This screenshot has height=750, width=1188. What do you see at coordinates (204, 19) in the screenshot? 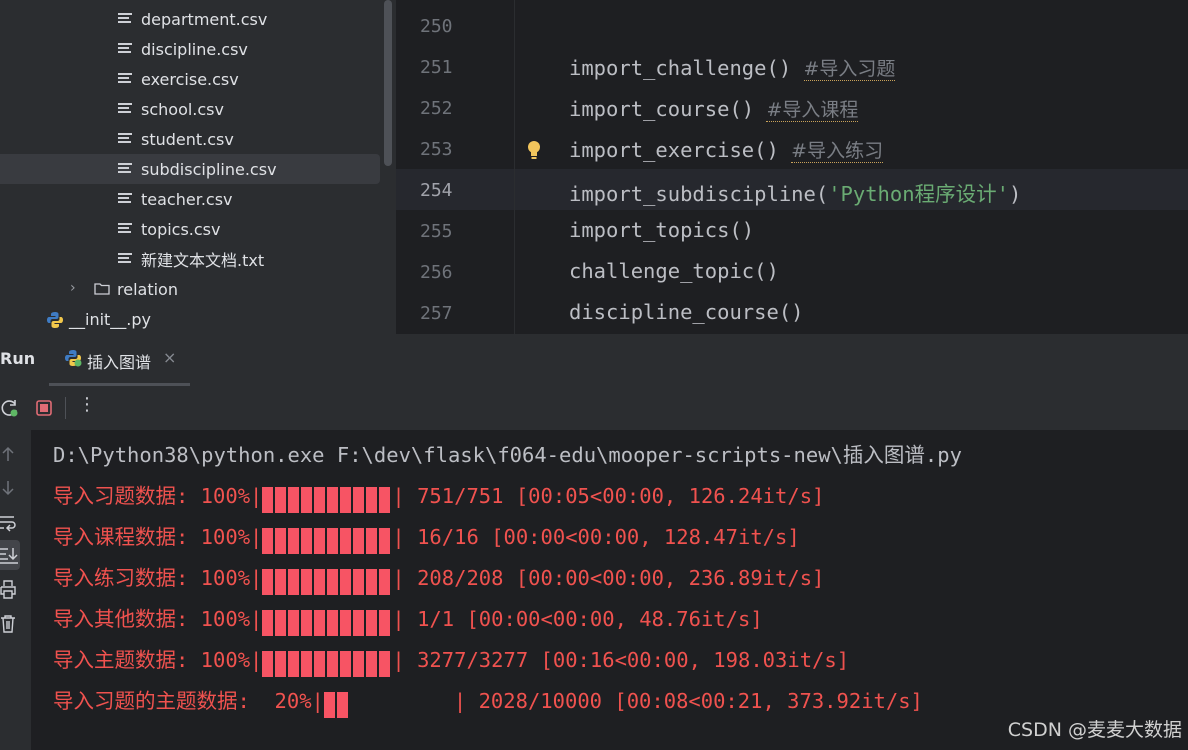
I see `tree-file-label: department.csv` at bounding box center [204, 19].